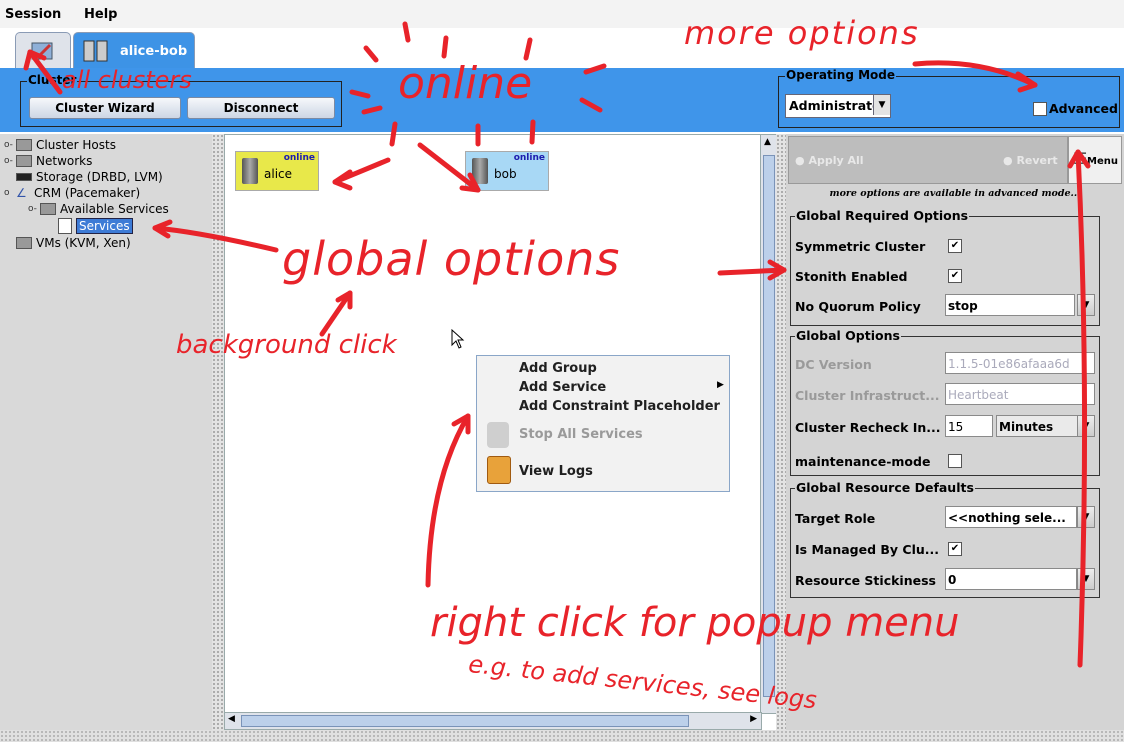 This screenshot has width=1124, height=742. What do you see at coordinates (767, 142) in the screenshot?
I see `scroll-up-icon: ▲` at bounding box center [767, 142].